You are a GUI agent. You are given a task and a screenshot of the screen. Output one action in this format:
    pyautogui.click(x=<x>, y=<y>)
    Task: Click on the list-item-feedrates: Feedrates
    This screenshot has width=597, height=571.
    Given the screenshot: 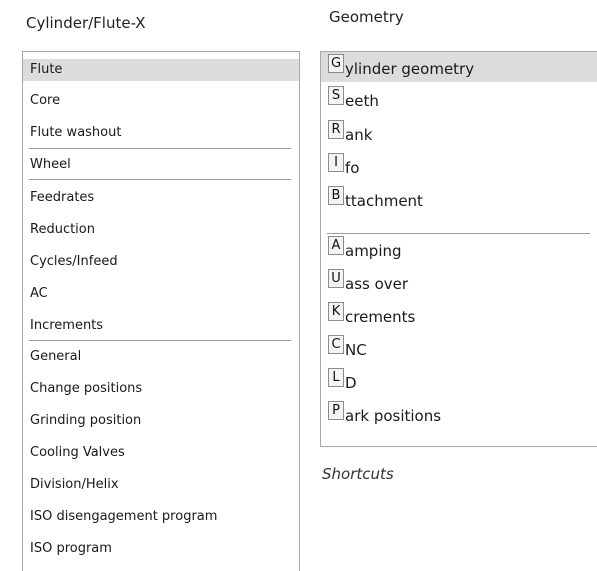 What is the action you would take?
    pyautogui.click(x=161, y=198)
    